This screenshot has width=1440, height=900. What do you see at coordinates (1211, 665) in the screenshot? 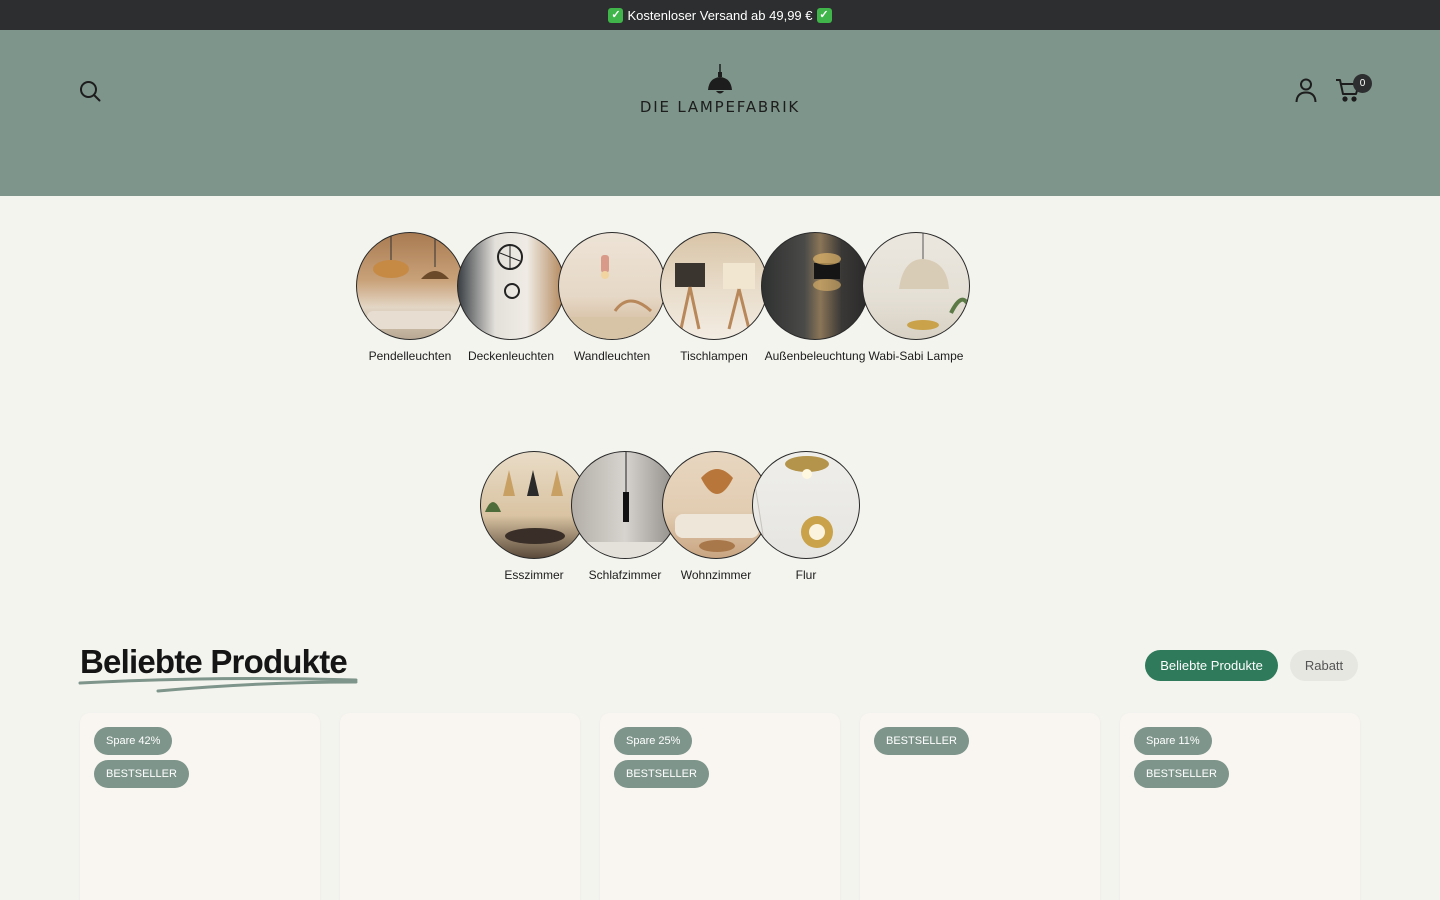
I see `tab-beliebte-produkte: Beliebte Produkte` at bounding box center [1211, 665].